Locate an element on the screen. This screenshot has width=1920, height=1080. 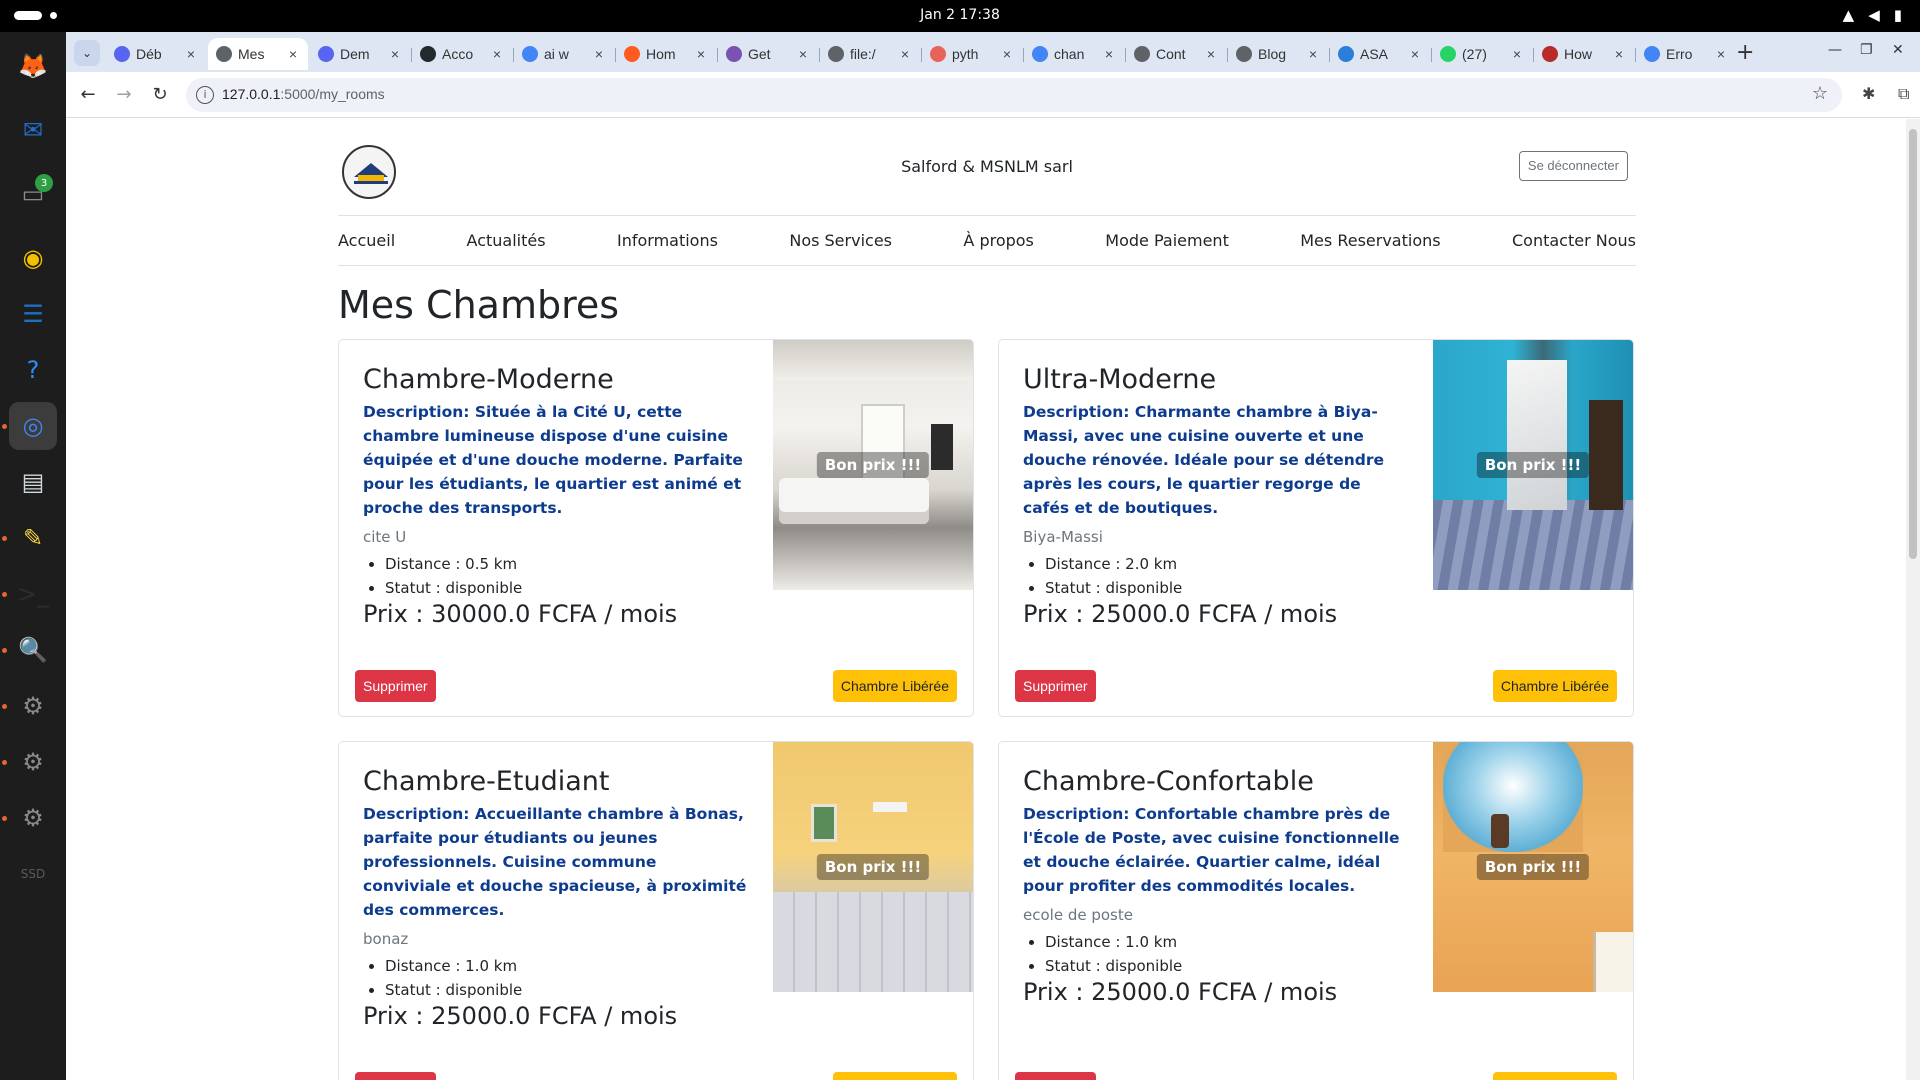
files-icon: ▭ 3 is located at coordinates (33, 194).